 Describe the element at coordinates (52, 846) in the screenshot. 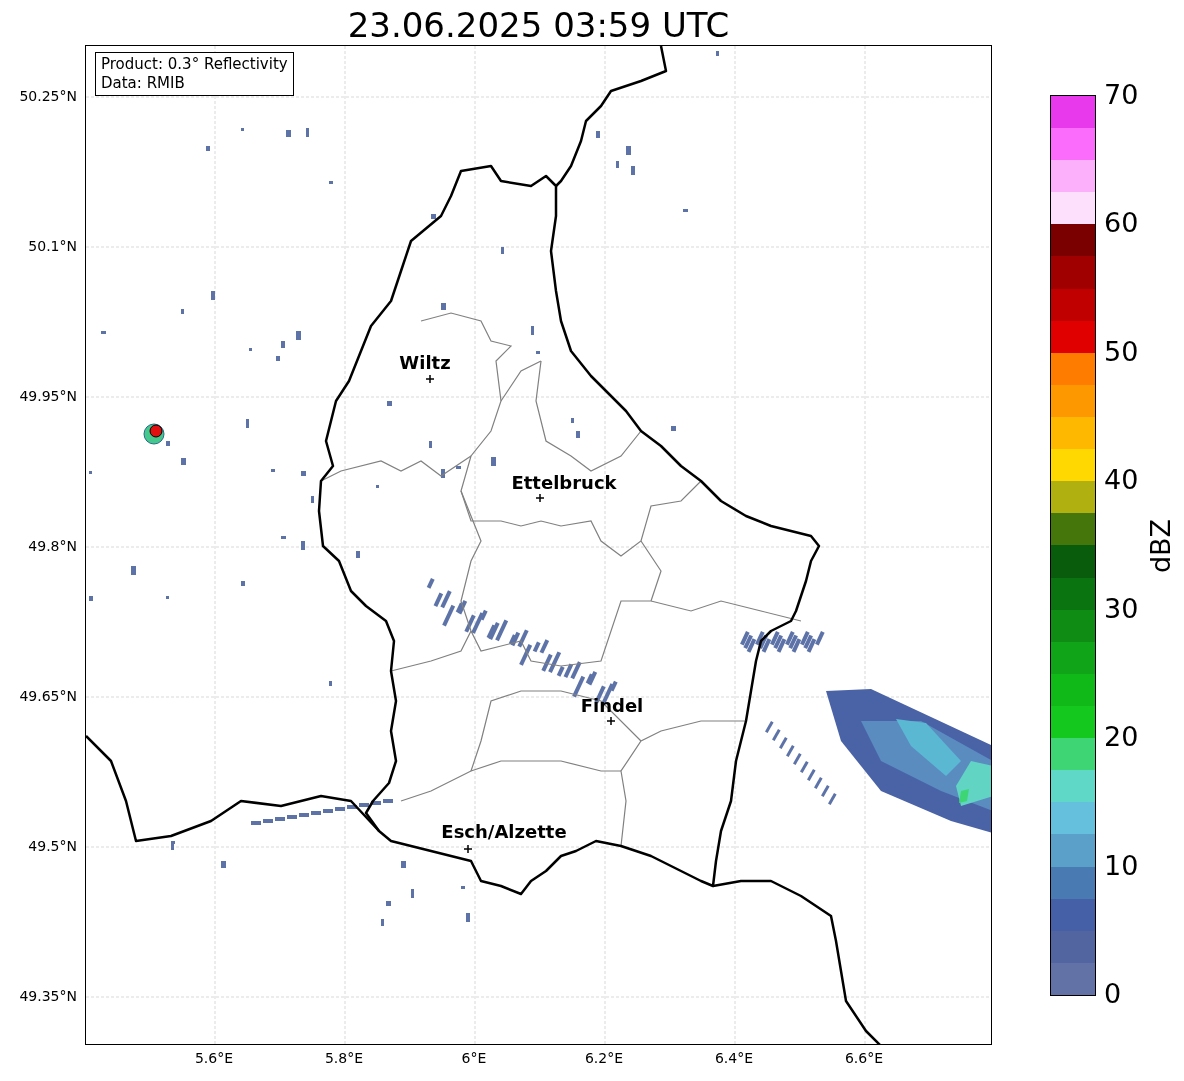

I see `latitude-label: 49.5°N` at that location.